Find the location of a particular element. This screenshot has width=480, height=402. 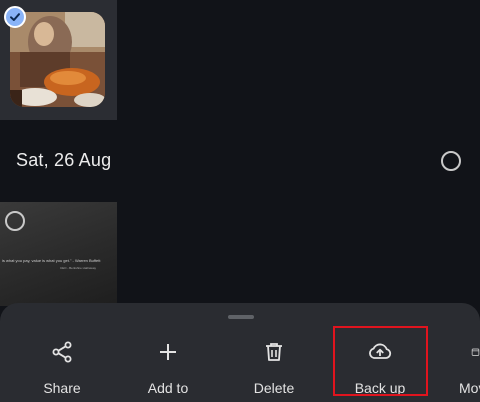

date-header: Sat, 26 Aug is located at coordinates (64, 160).